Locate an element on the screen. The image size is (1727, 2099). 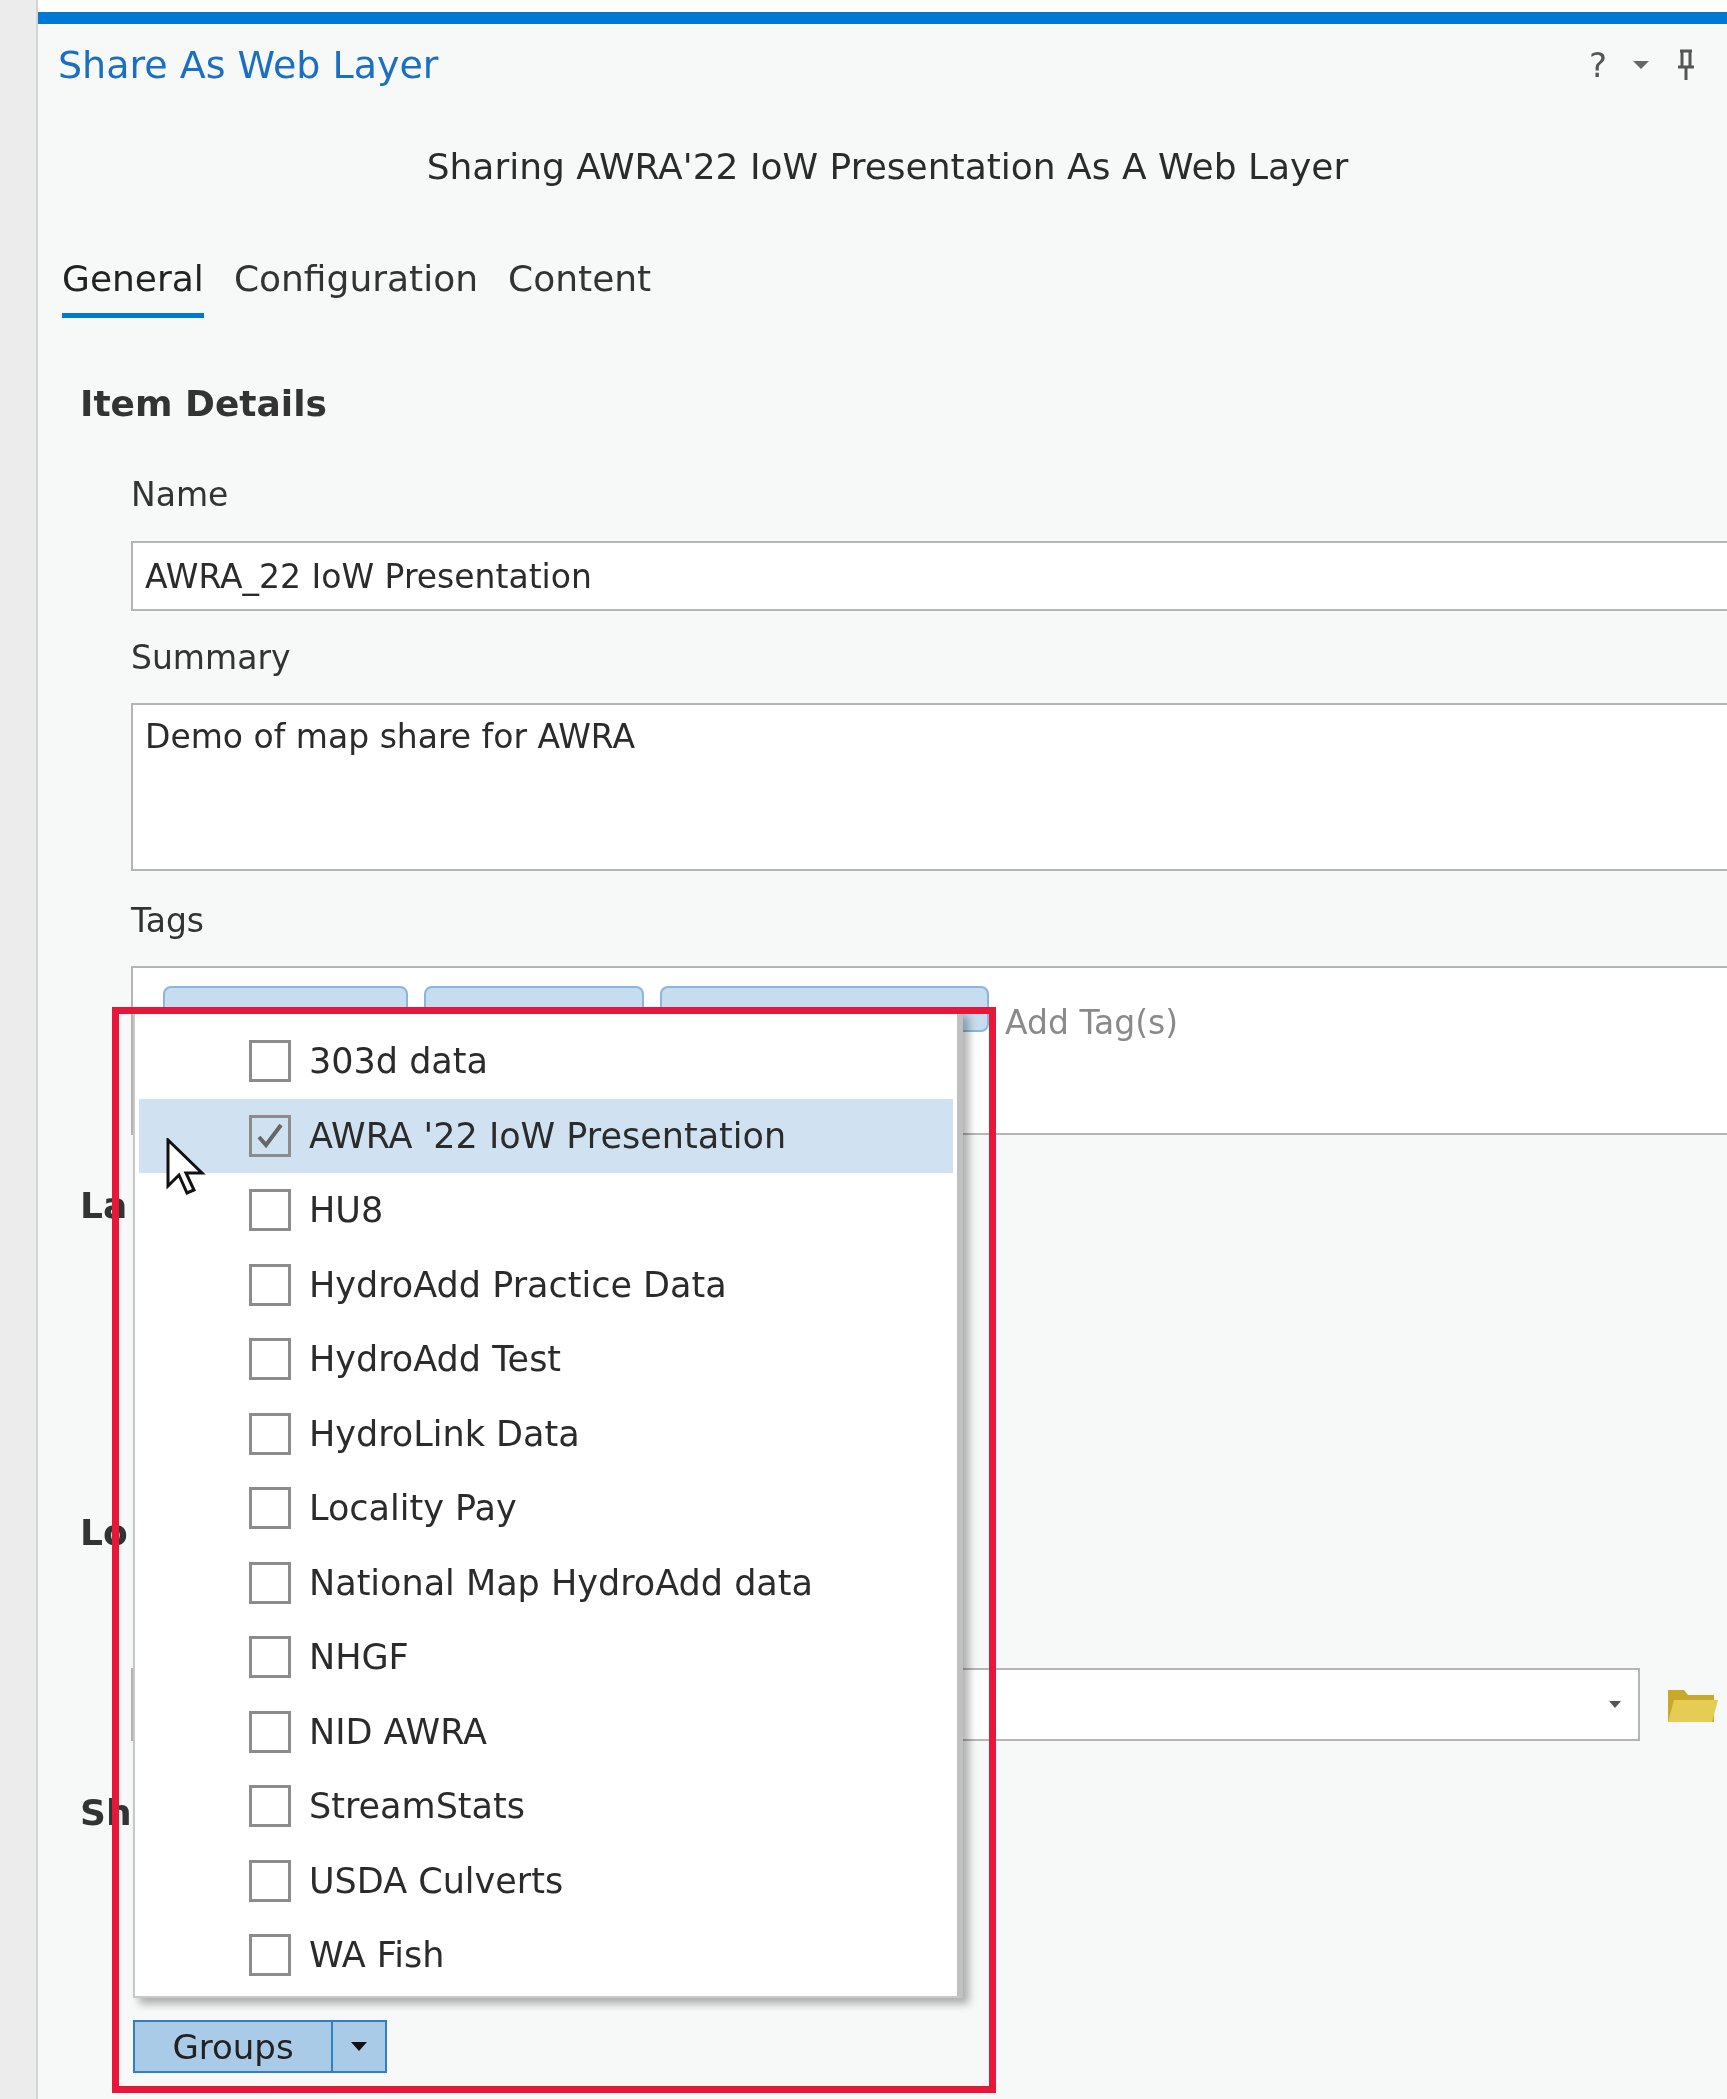
field-label: Summary is located at coordinates (211, 658).